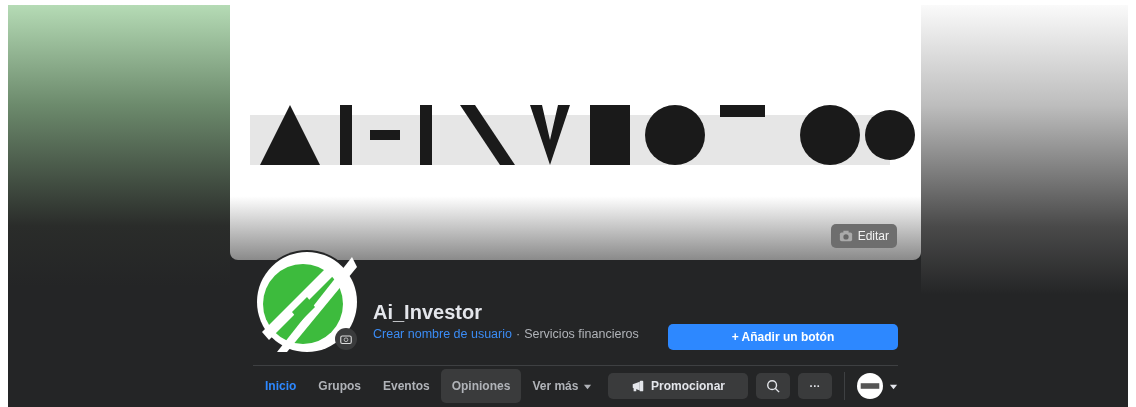  I want to click on promote-button: Promocionar, so click(678, 386).